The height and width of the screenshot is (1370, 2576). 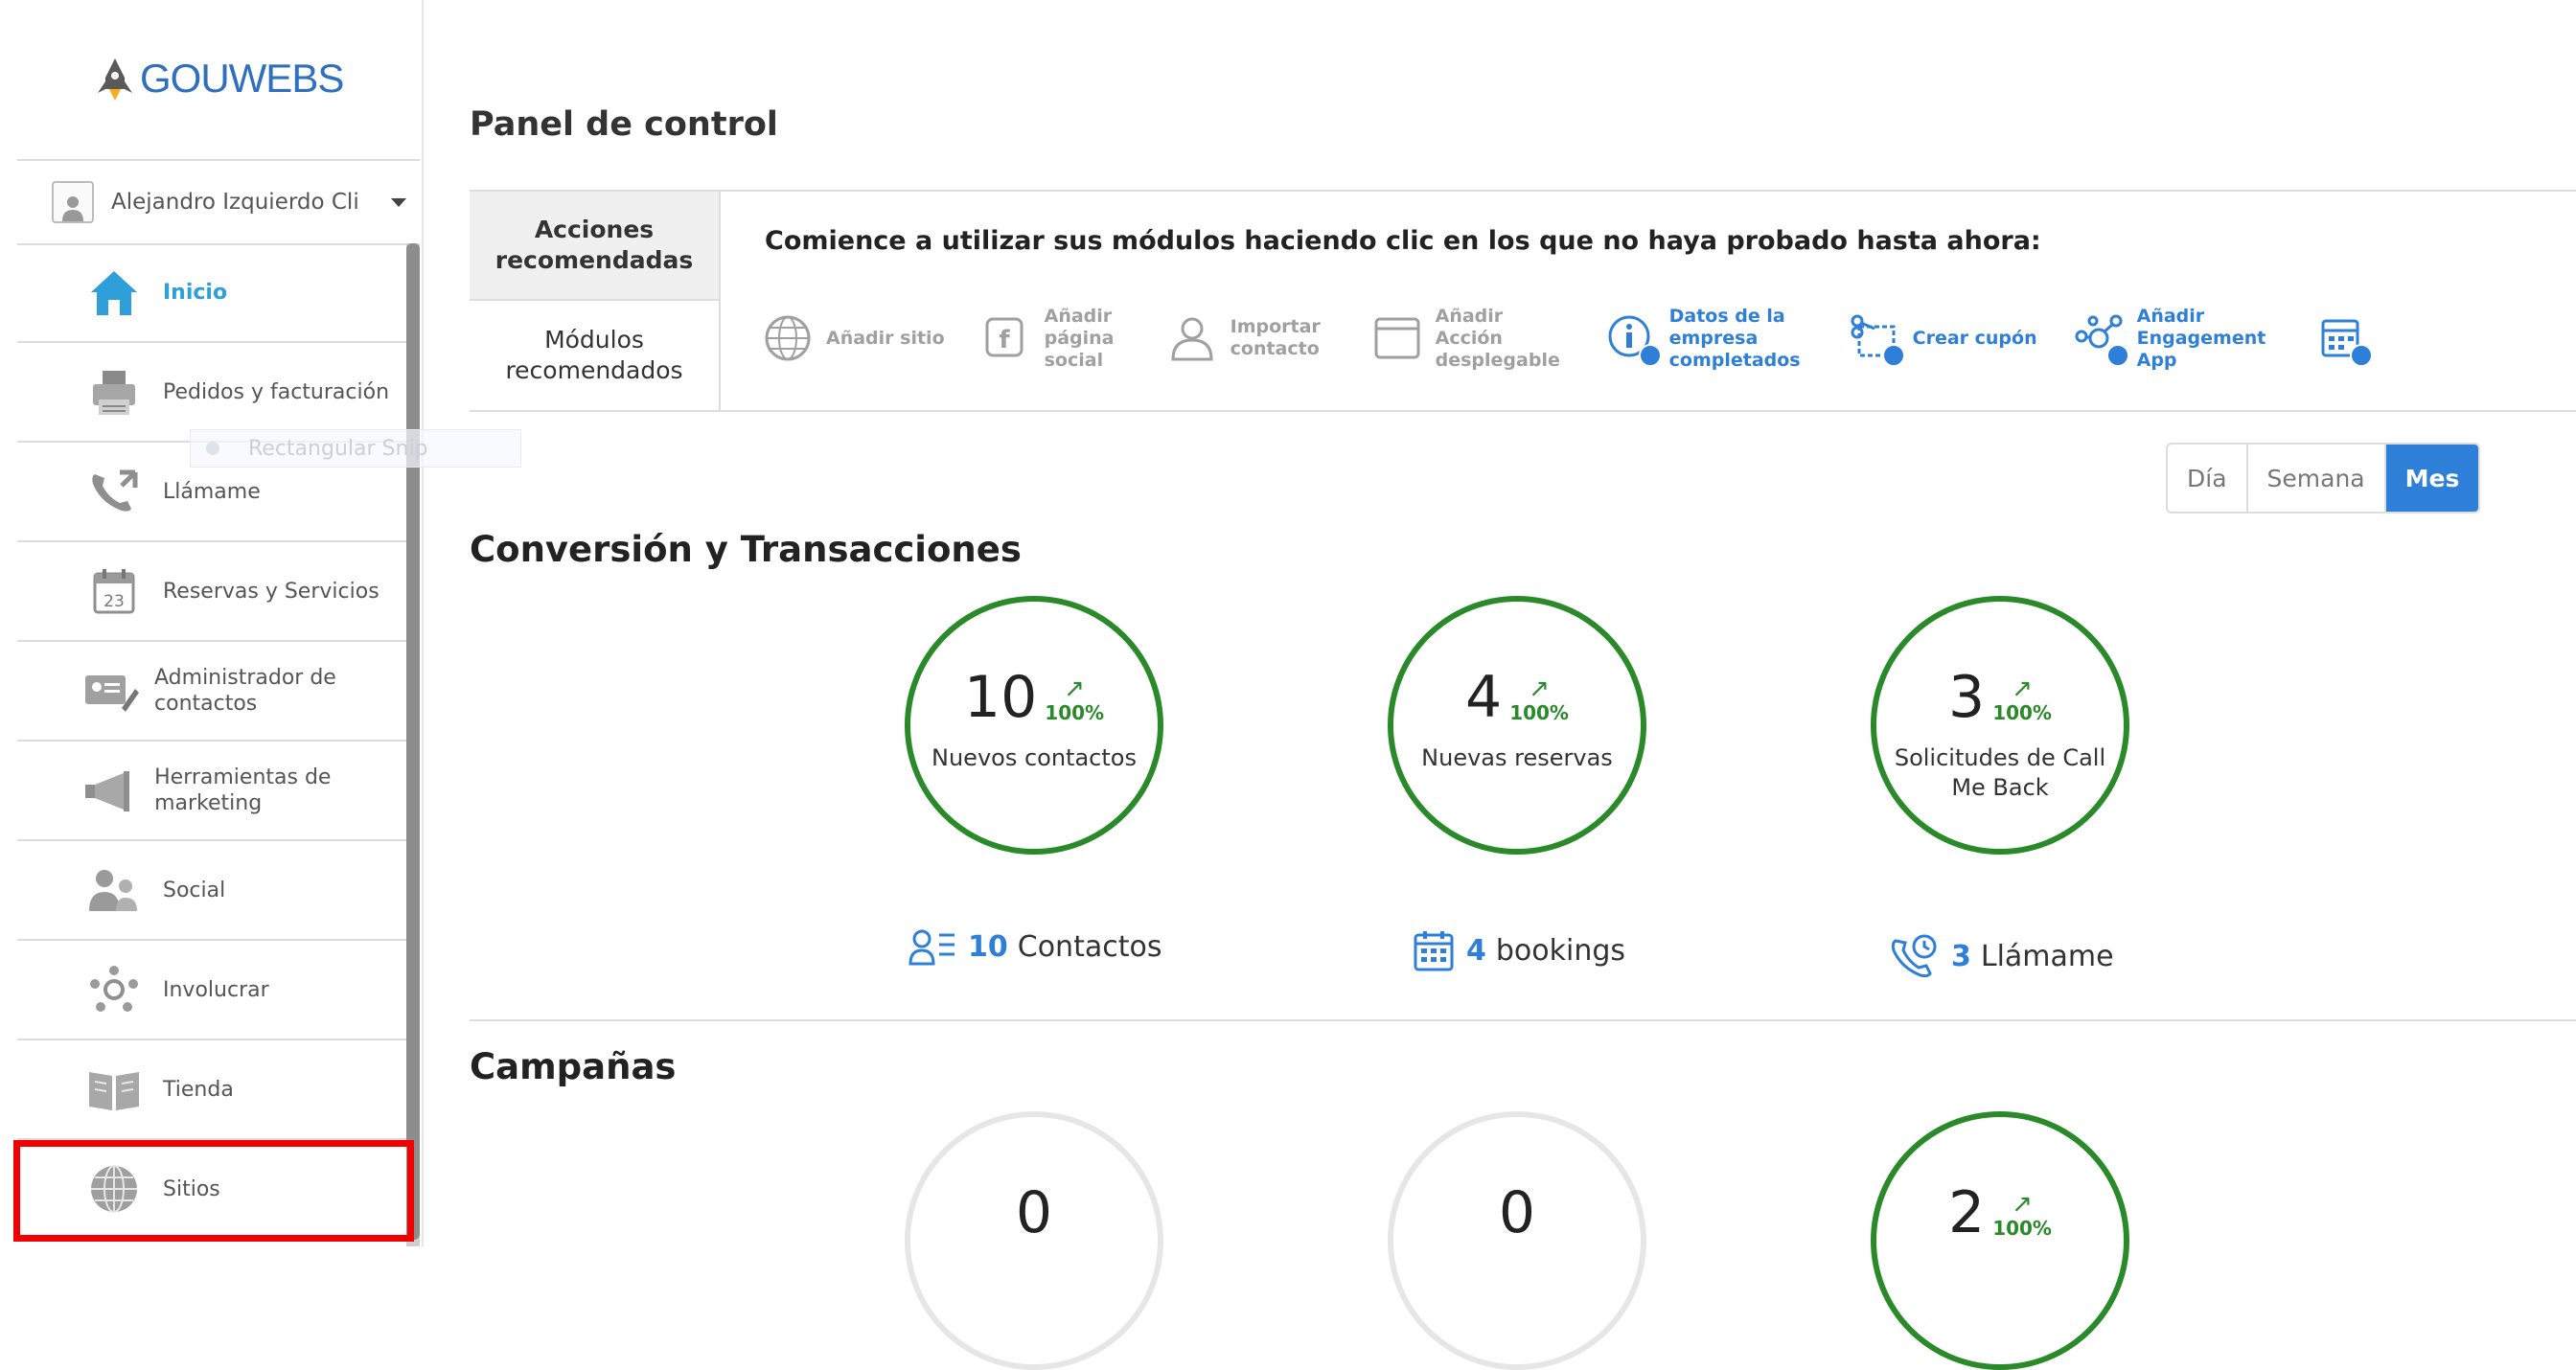 What do you see at coordinates (114, 890) in the screenshot?
I see `people-icon` at bounding box center [114, 890].